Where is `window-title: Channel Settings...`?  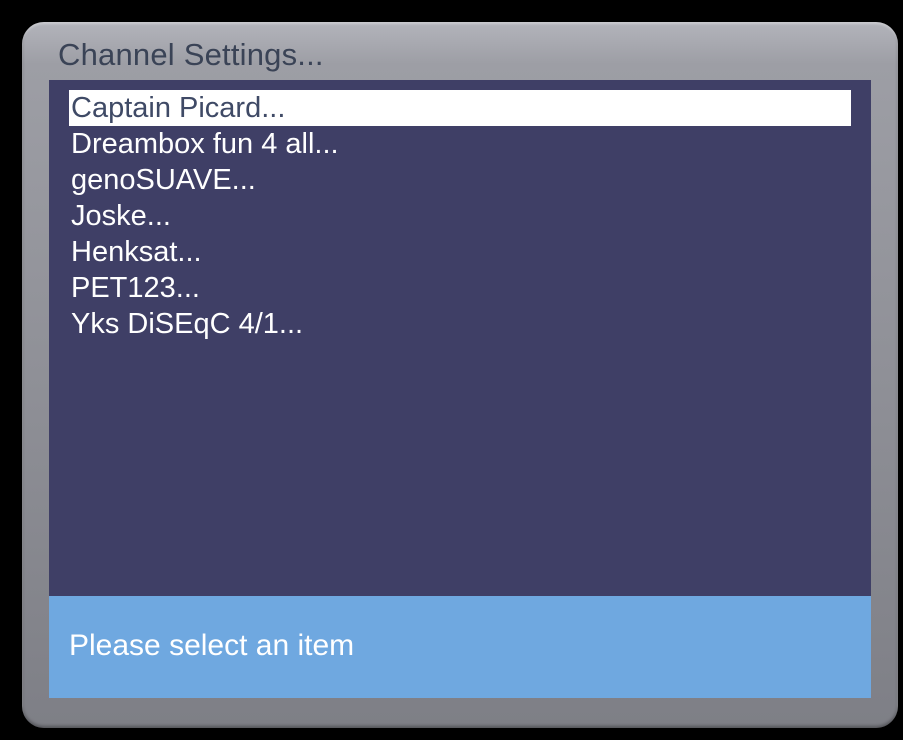
window-title: Channel Settings... is located at coordinates (191, 54).